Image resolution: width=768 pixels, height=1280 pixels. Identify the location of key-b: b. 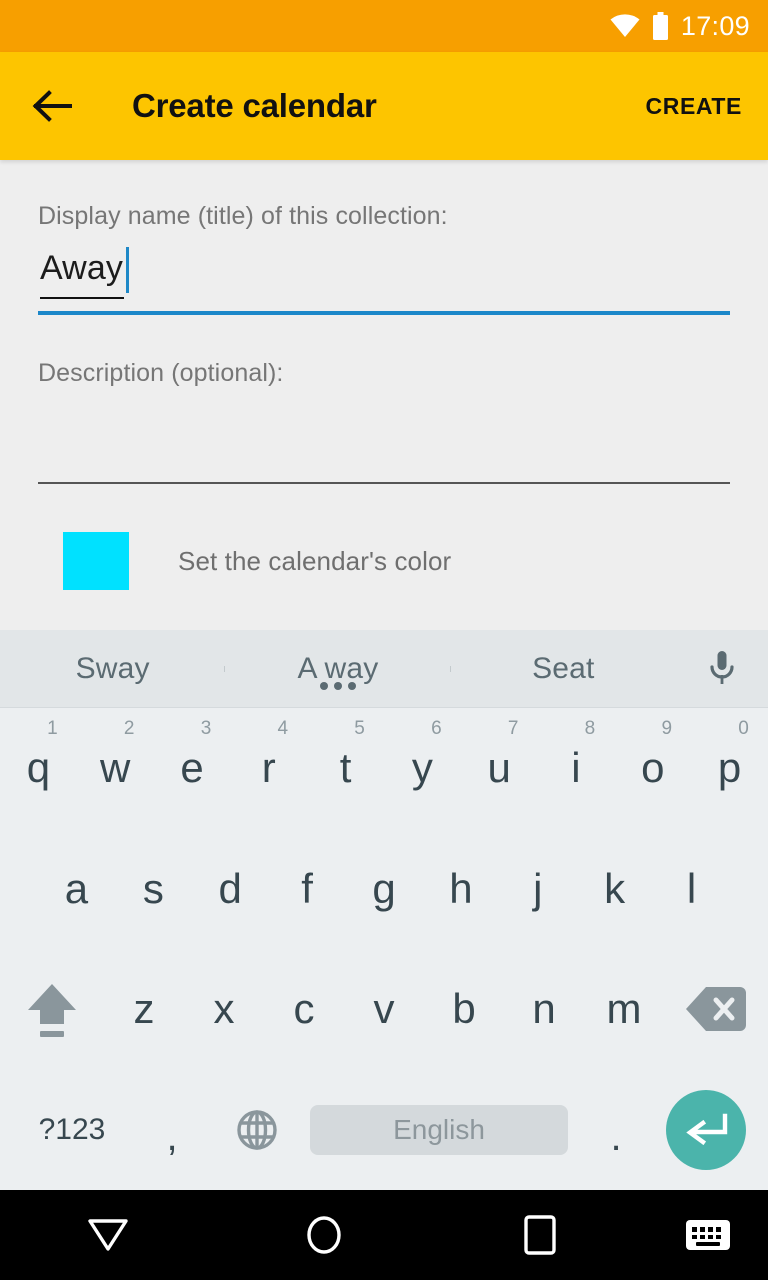
(464, 1009).